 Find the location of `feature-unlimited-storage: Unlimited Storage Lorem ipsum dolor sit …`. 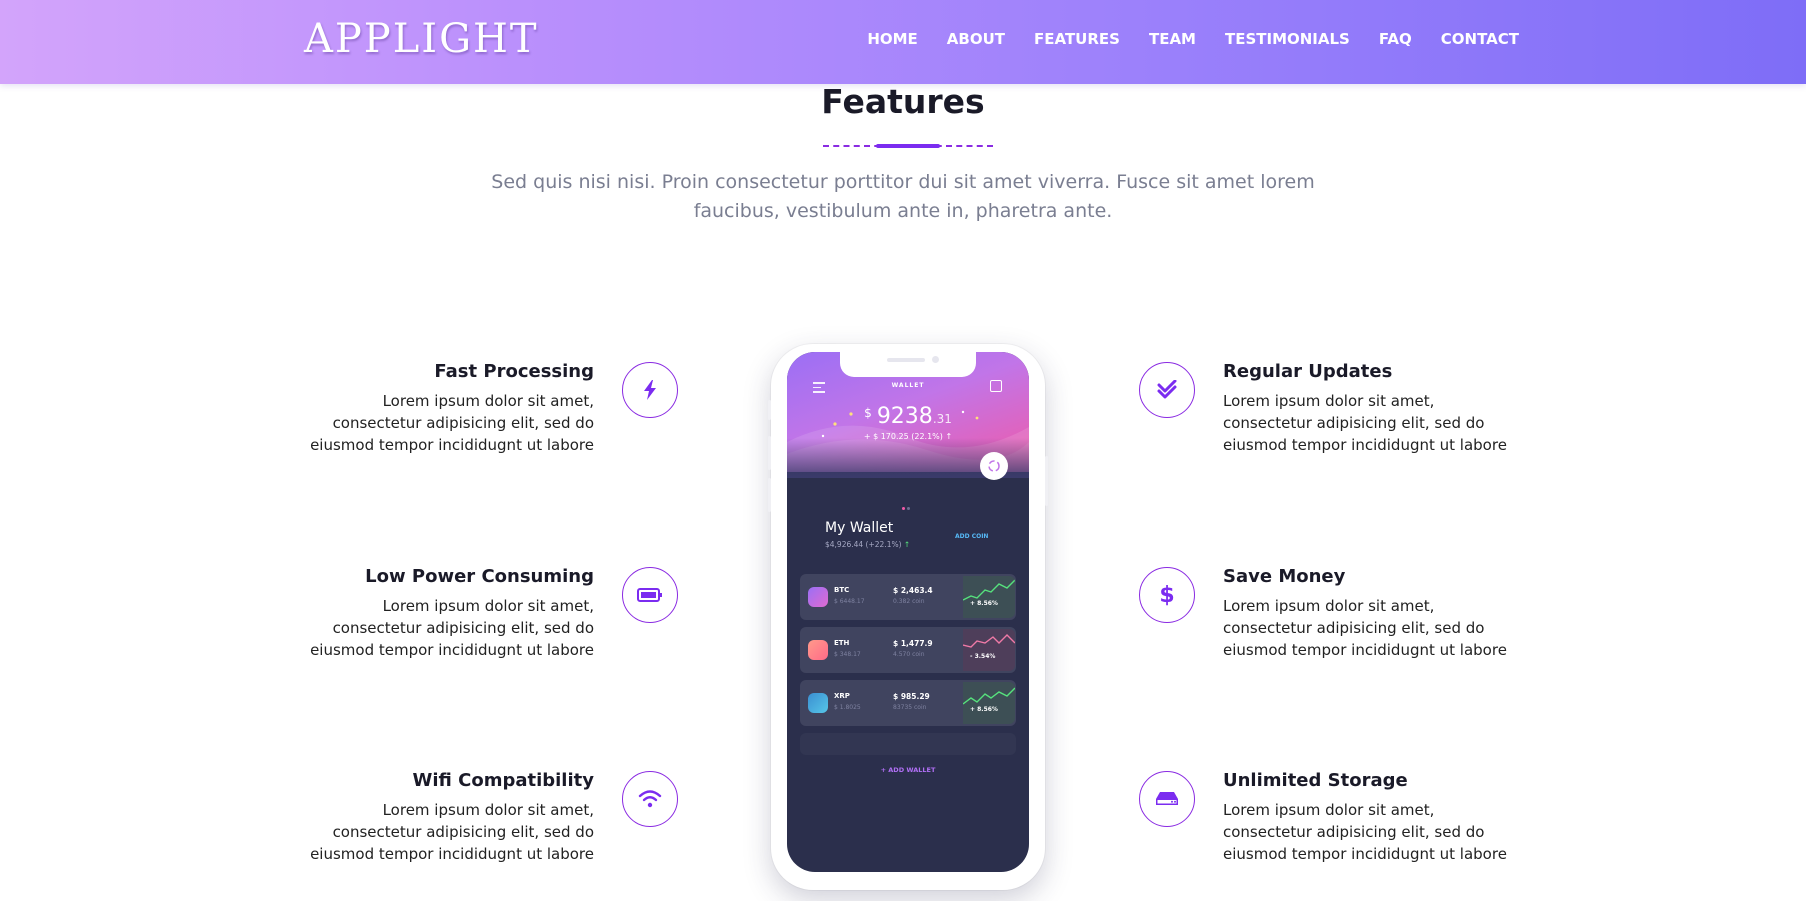

feature-unlimited-storage: Unlimited Storage Lorem ipsum dolor sit … is located at coordinates (1373, 817).